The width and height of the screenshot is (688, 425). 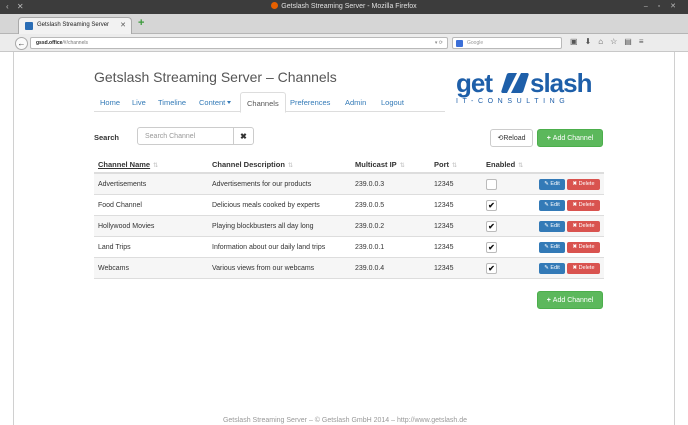 What do you see at coordinates (29, 26) in the screenshot?
I see `tab-favicon-icon` at bounding box center [29, 26].